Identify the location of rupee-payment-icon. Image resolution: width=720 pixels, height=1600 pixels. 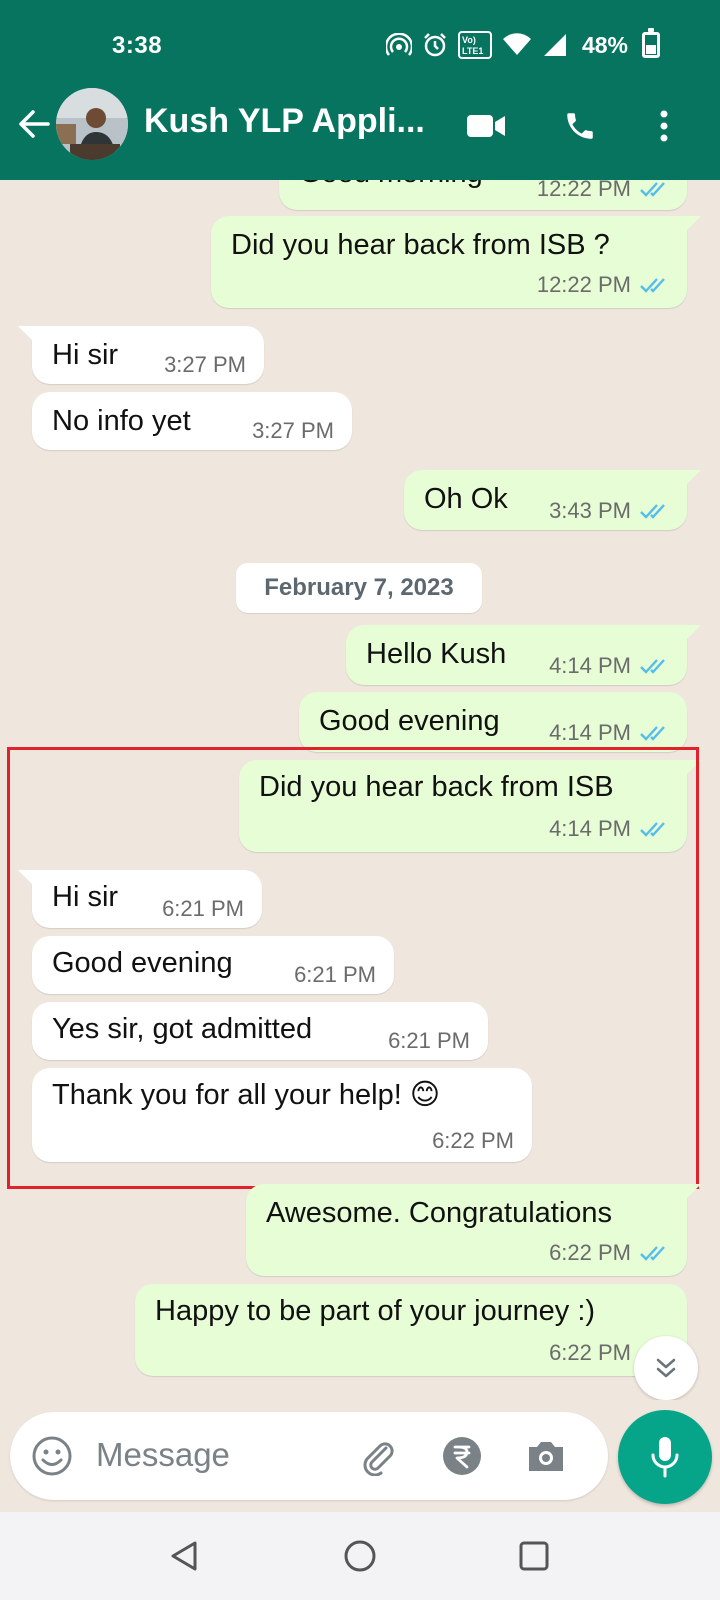
(462, 1456).